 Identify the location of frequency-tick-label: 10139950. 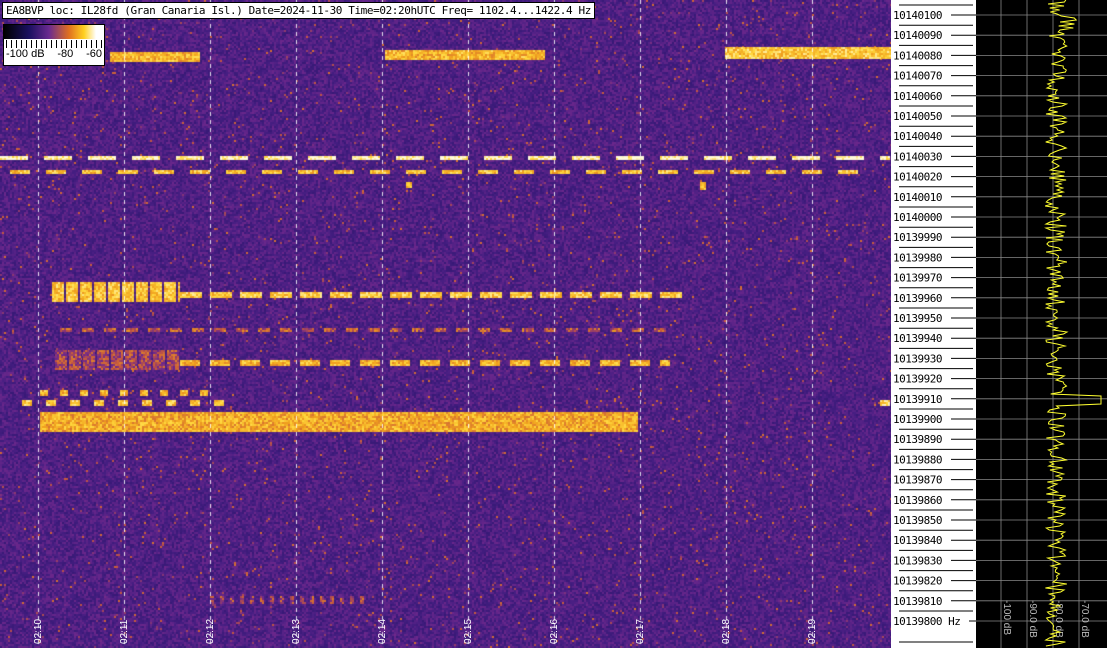
(917, 318).